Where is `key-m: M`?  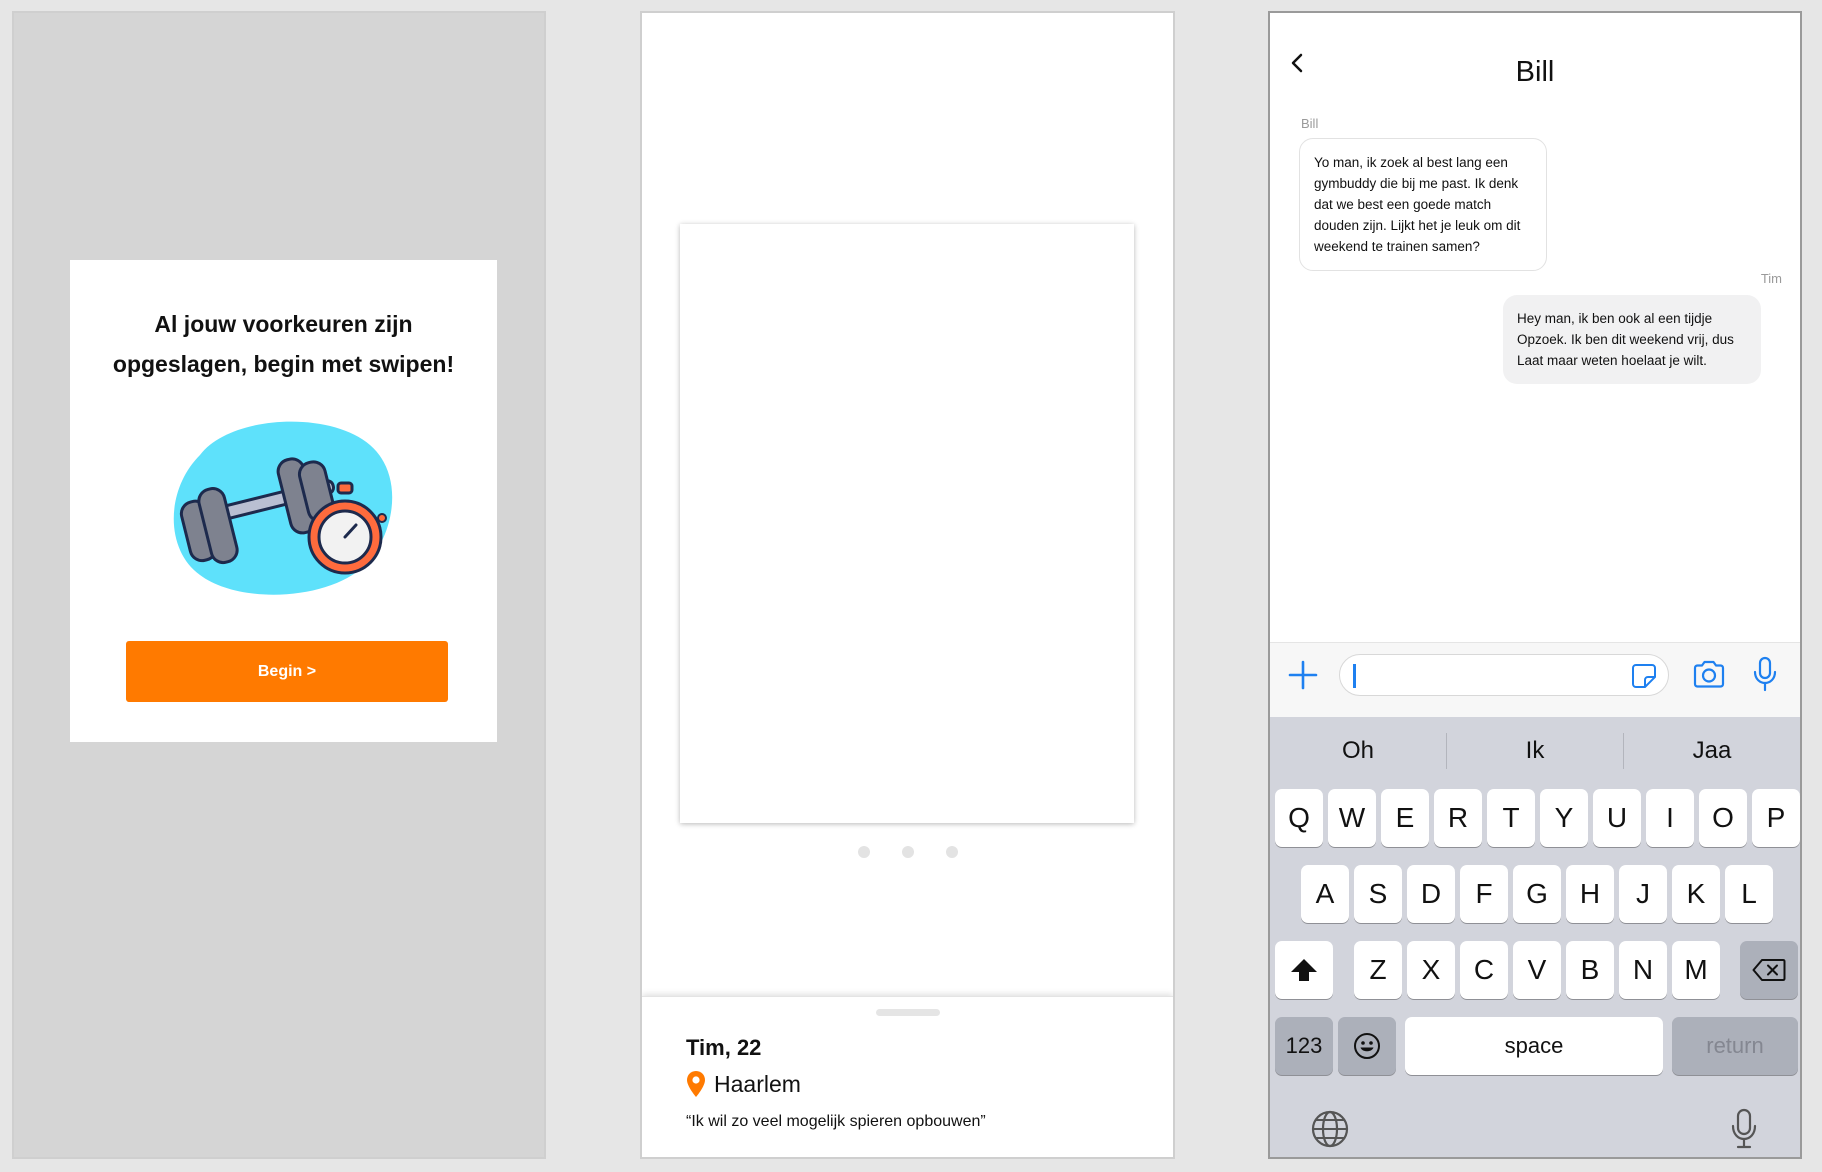
key-m: M is located at coordinates (1696, 970).